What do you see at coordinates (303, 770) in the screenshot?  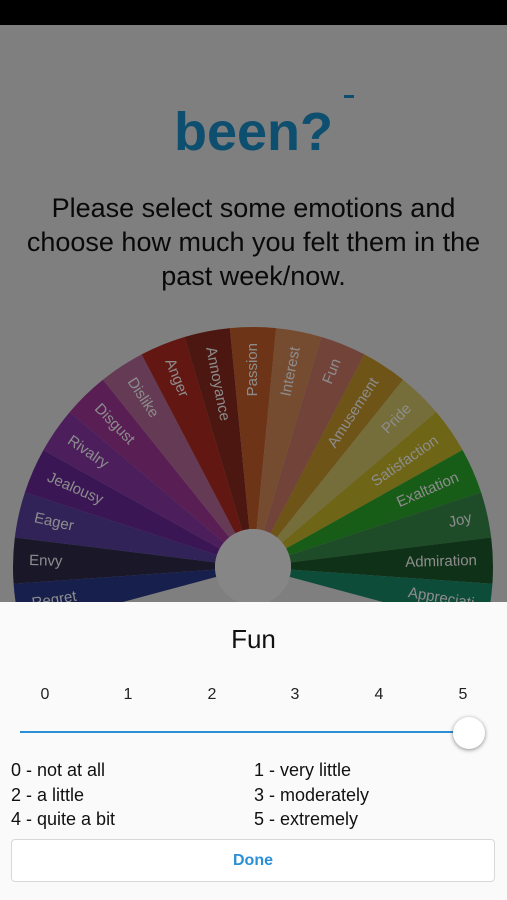 I see `legend-item-1: 1 - very little` at bounding box center [303, 770].